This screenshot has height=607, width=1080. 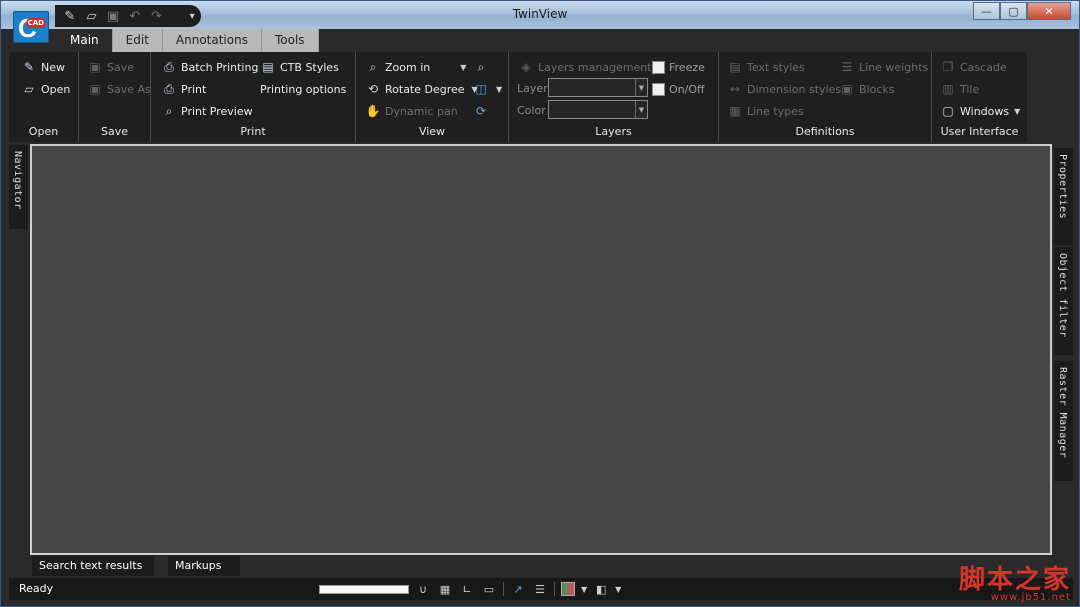 What do you see at coordinates (1063, 421) in the screenshot?
I see `raster-manager-panel-tab: Raster Manager` at bounding box center [1063, 421].